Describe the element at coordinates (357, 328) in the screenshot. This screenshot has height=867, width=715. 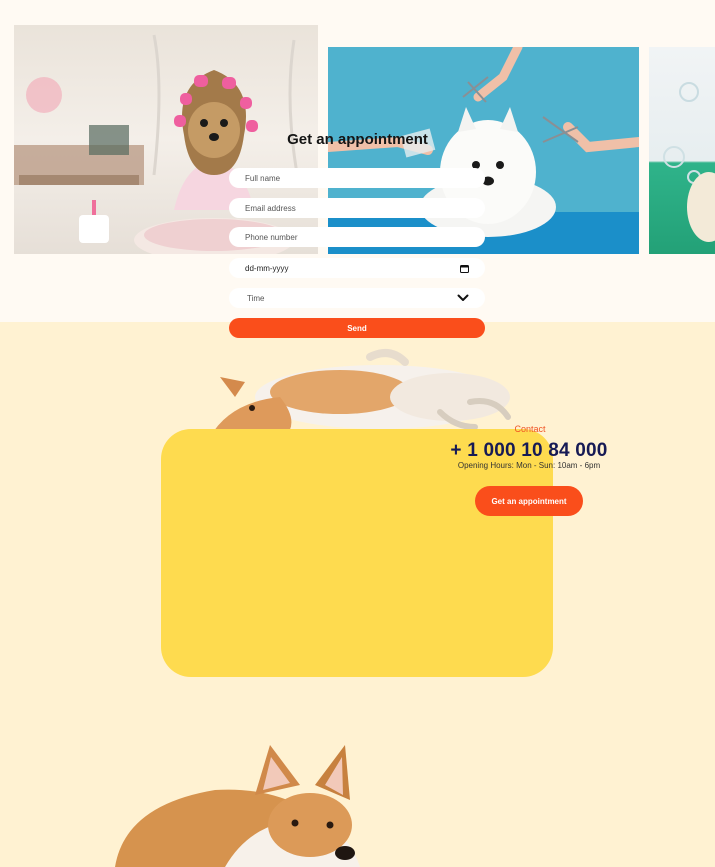
I see `send-button: Send` at that location.